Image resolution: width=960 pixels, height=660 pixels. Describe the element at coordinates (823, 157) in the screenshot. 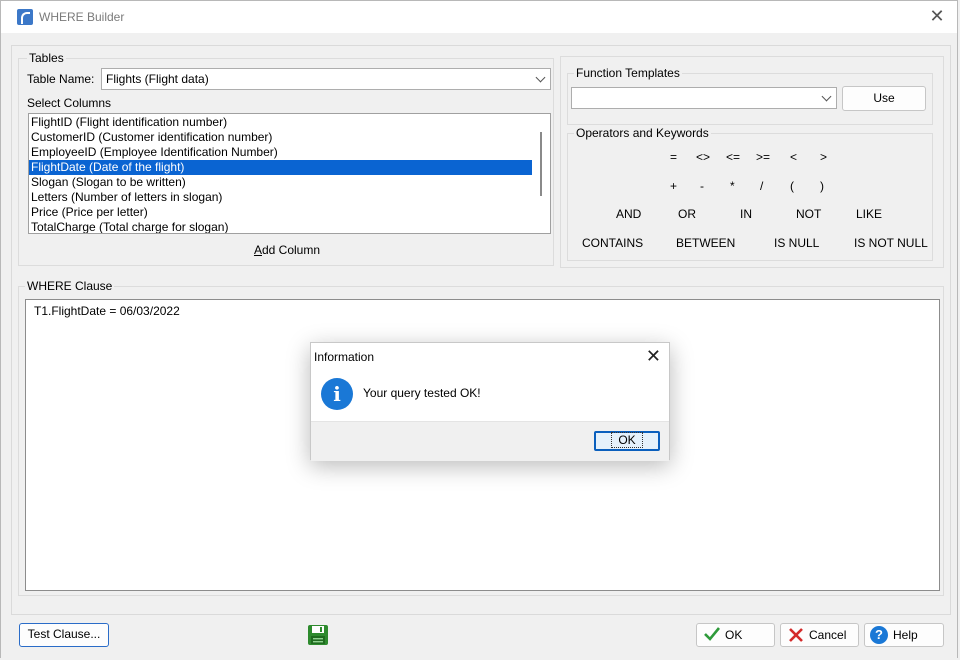

I see `op-greater: >` at that location.